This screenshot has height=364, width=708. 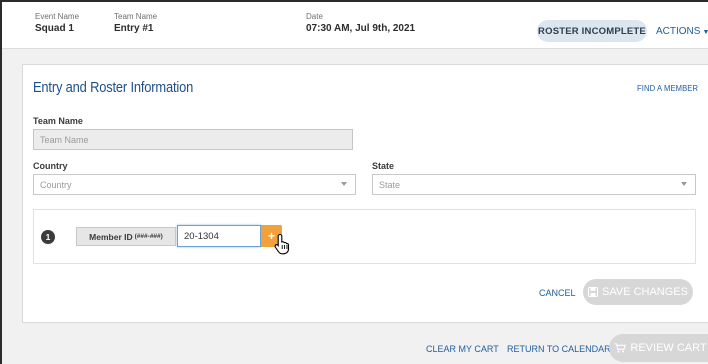 I want to click on state-field-label: State, so click(x=383, y=166).